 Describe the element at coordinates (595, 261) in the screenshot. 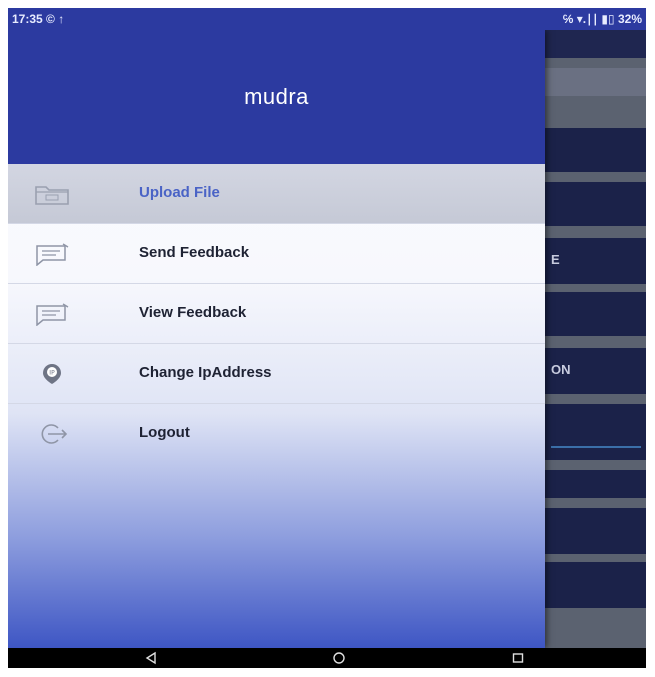

I see `bg-app-button: E` at that location.